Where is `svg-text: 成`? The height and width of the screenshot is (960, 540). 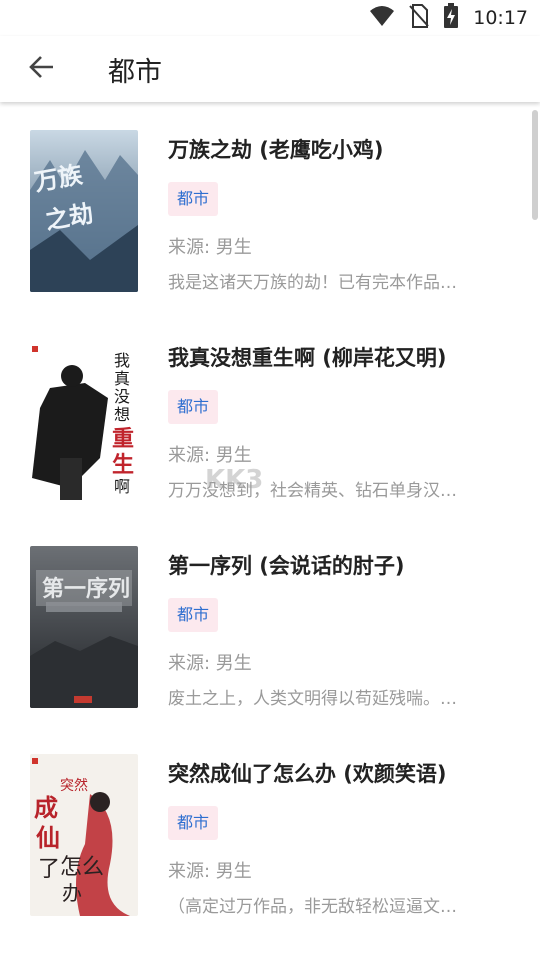
svg-text: 成 is located at coordinates (46, 807).